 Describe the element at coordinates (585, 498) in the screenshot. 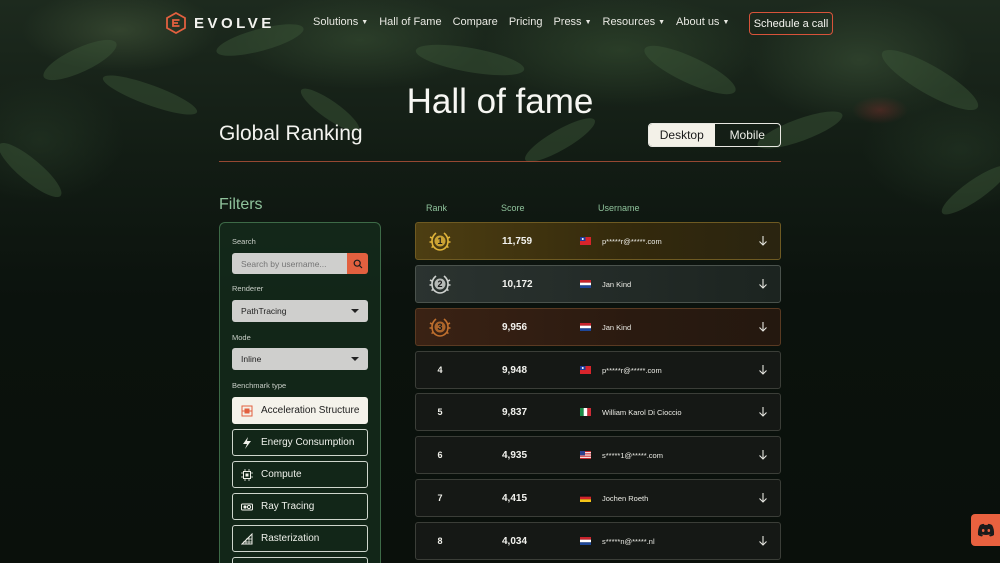

I see `germany-flag-icon` at that location.